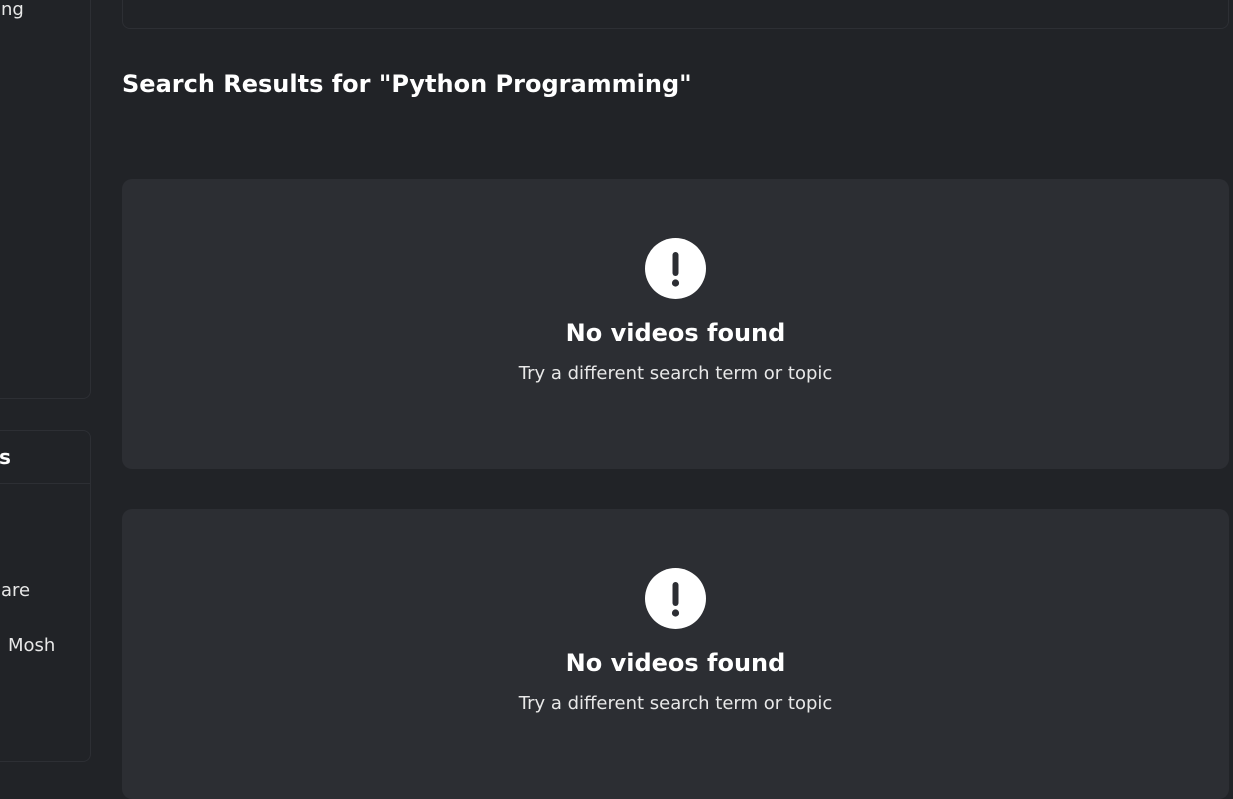 This screenshot has height=799, width=1233. What do you see at coordinates (675, 14) in the screenshot?
I see `top-panel` at bounding box center [675, 14].